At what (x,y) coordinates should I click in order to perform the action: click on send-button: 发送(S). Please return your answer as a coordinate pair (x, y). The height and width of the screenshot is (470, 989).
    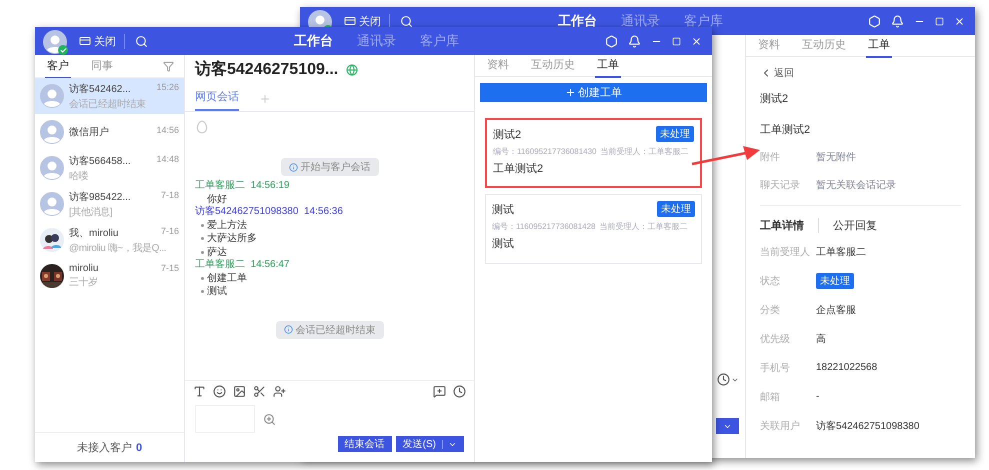
    Looking at the image, I should click on (430, 444).